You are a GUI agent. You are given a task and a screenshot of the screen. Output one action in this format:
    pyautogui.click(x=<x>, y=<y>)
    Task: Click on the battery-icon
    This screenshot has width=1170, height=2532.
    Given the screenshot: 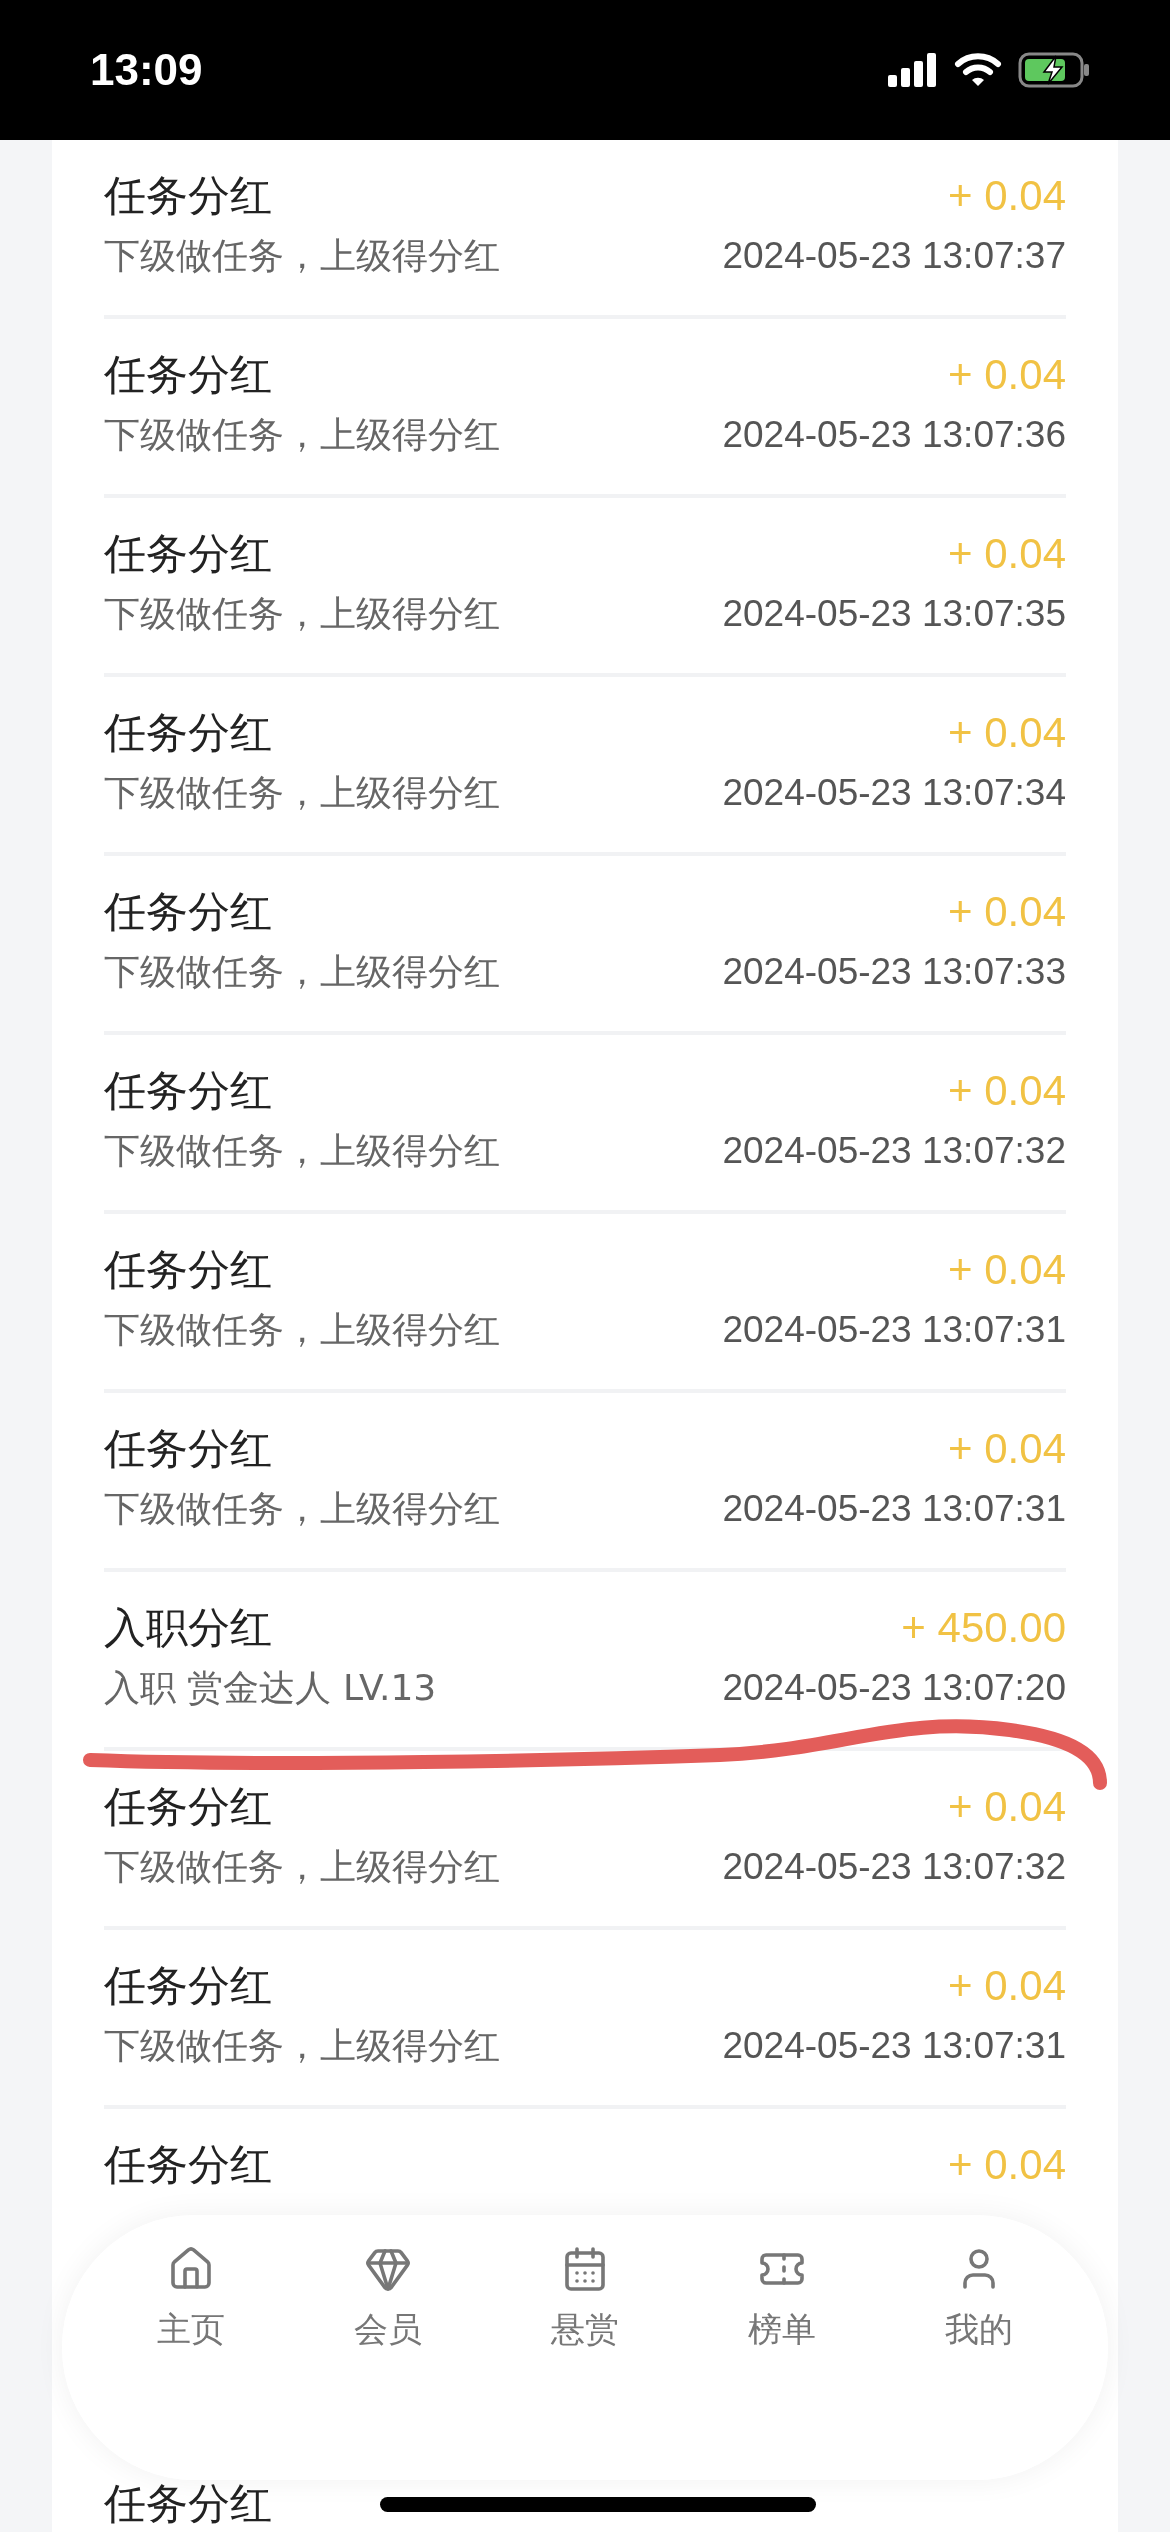 What is the action you would take?
    pyautogui.click(x=1054, y=70)
    